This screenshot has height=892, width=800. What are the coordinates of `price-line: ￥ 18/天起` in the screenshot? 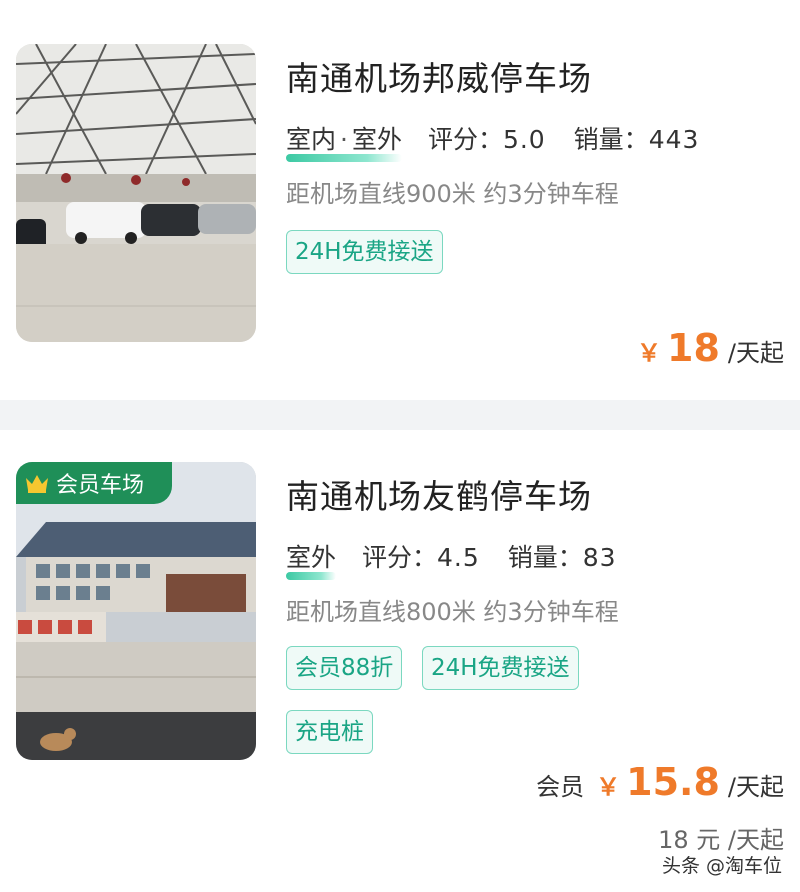 It's located at (710, 348).